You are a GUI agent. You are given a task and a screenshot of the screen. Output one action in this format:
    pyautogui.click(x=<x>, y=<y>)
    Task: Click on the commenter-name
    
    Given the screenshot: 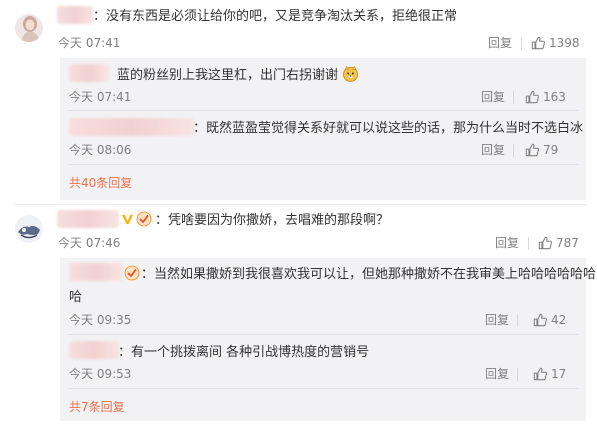 What is the action you would take?
    pyautogui.click(x=88, y=219)
    